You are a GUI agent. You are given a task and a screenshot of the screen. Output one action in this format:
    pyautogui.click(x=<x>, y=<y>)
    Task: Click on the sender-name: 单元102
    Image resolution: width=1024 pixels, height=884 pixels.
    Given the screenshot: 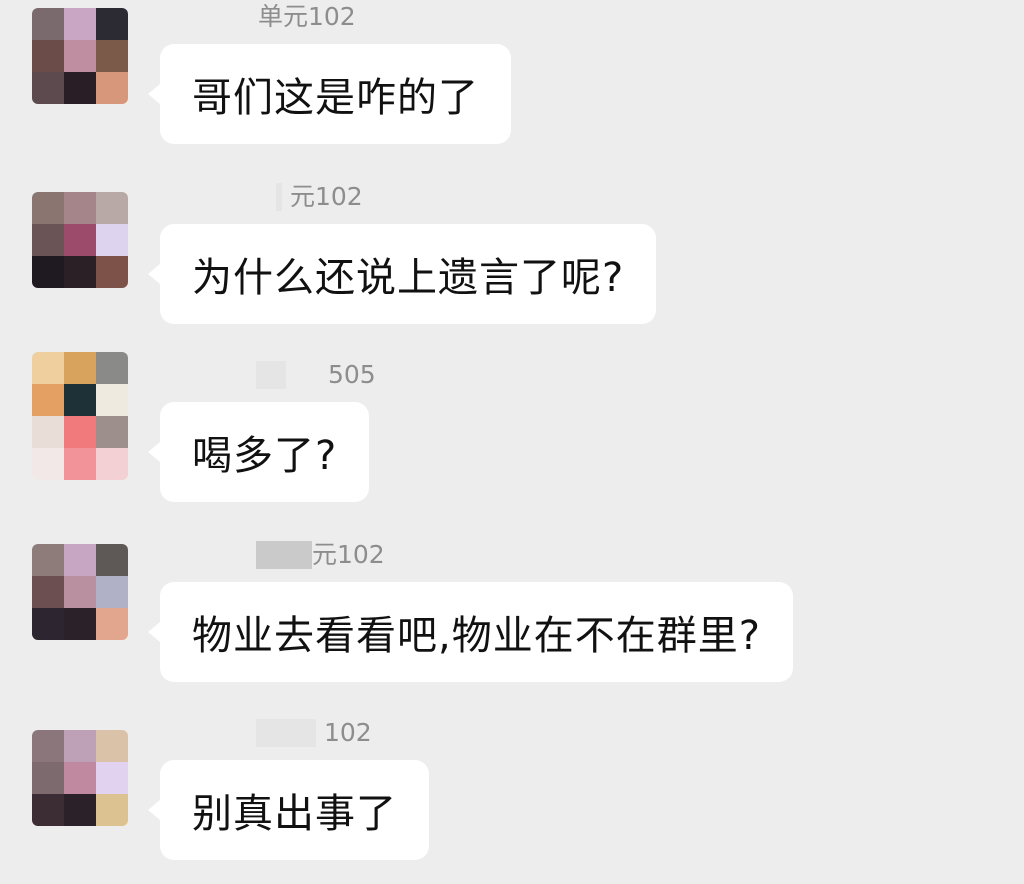 What is the action you would take?
    pyautogui.click(x=307, y=16)
    